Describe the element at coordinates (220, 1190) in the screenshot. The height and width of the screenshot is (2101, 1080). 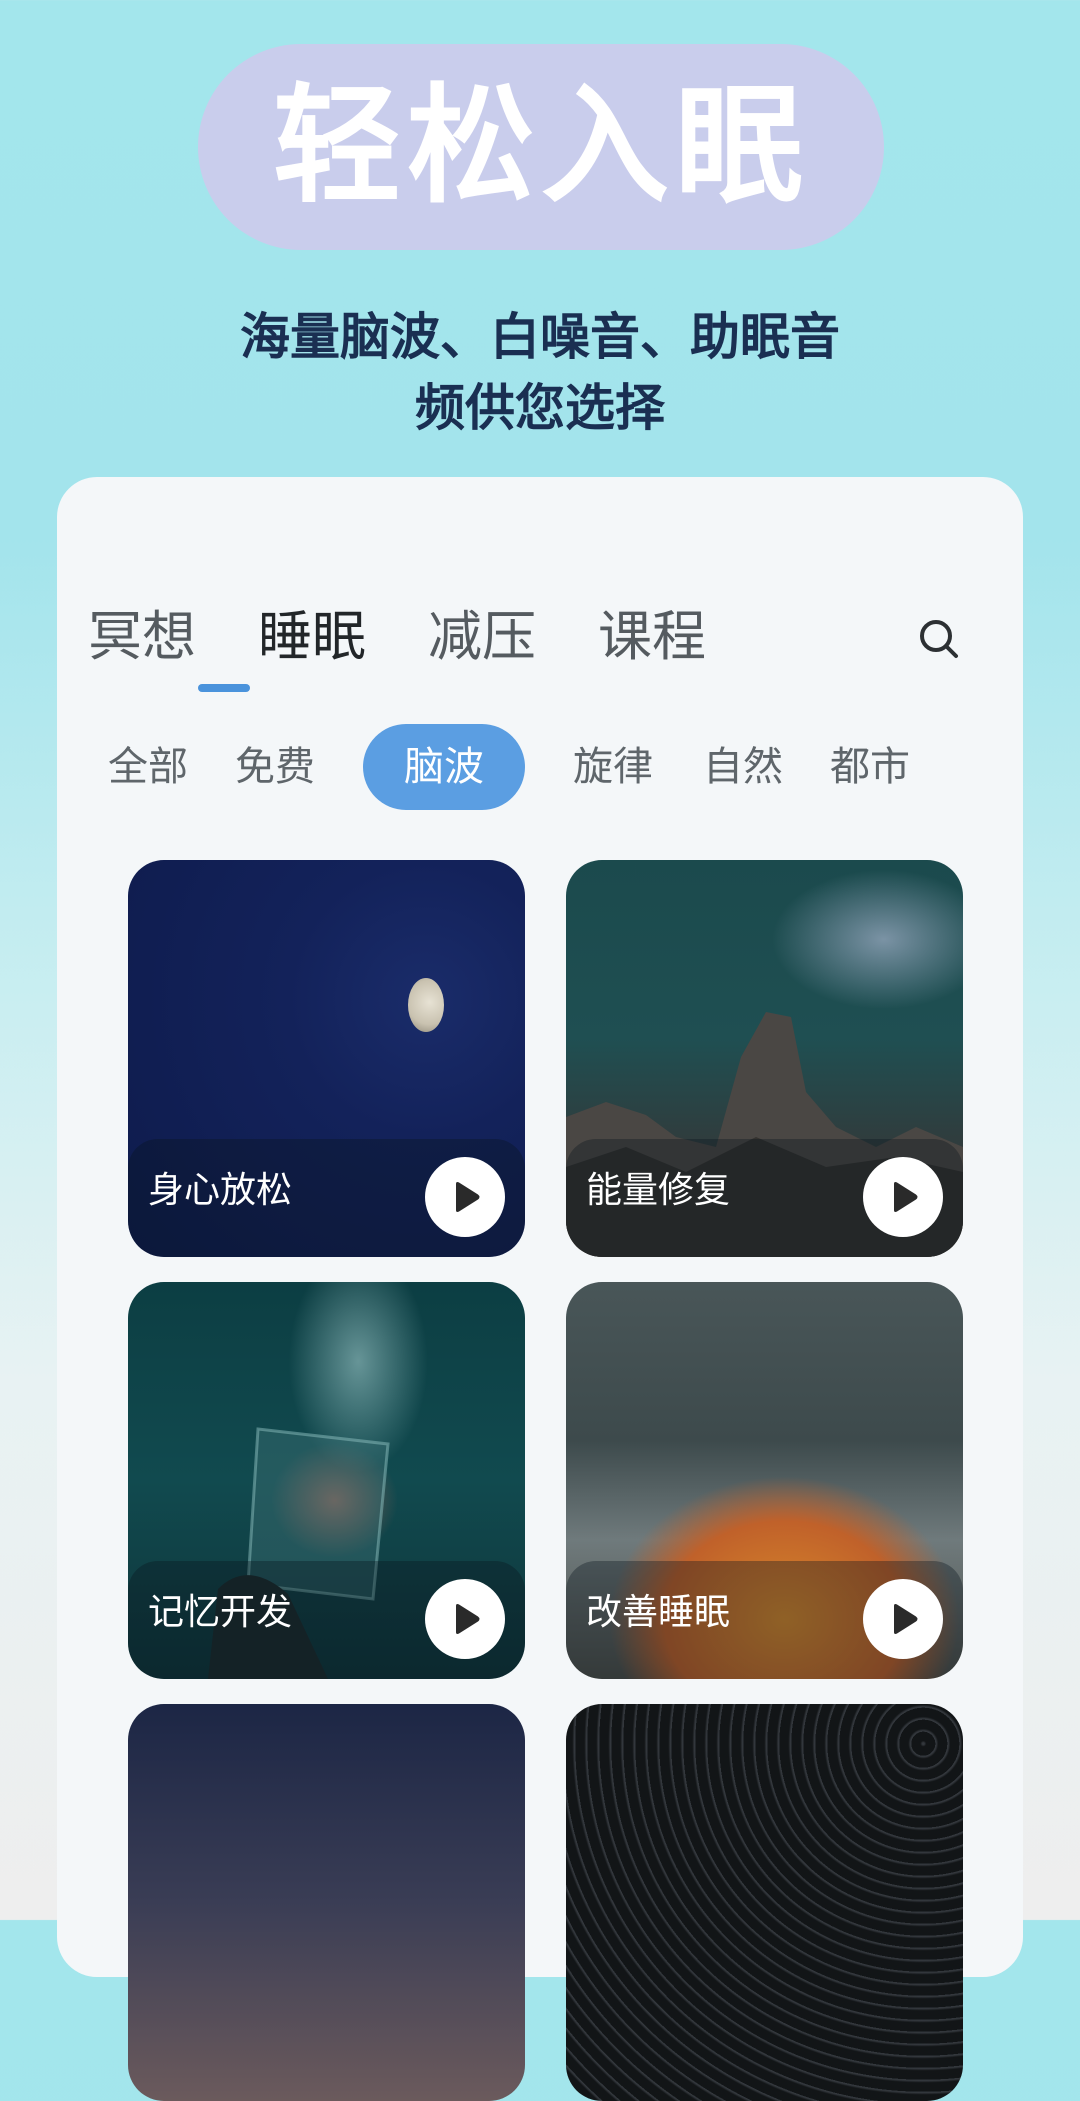
I see `card-title: 身心放松` at that location.